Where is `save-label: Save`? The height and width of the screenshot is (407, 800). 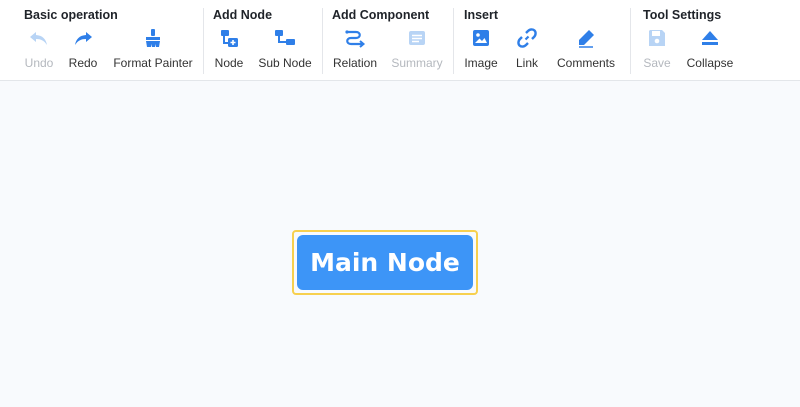 save-label: Save is located at coordinates (657, 63).